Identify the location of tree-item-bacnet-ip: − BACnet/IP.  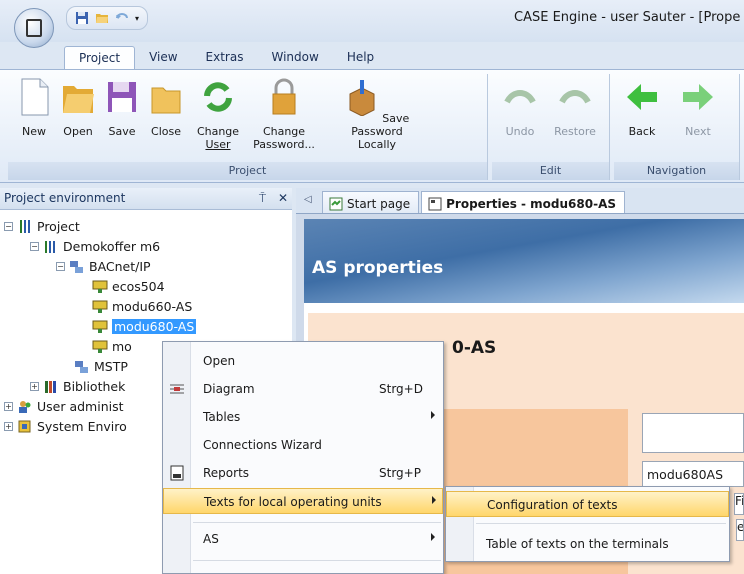
(103, 266).